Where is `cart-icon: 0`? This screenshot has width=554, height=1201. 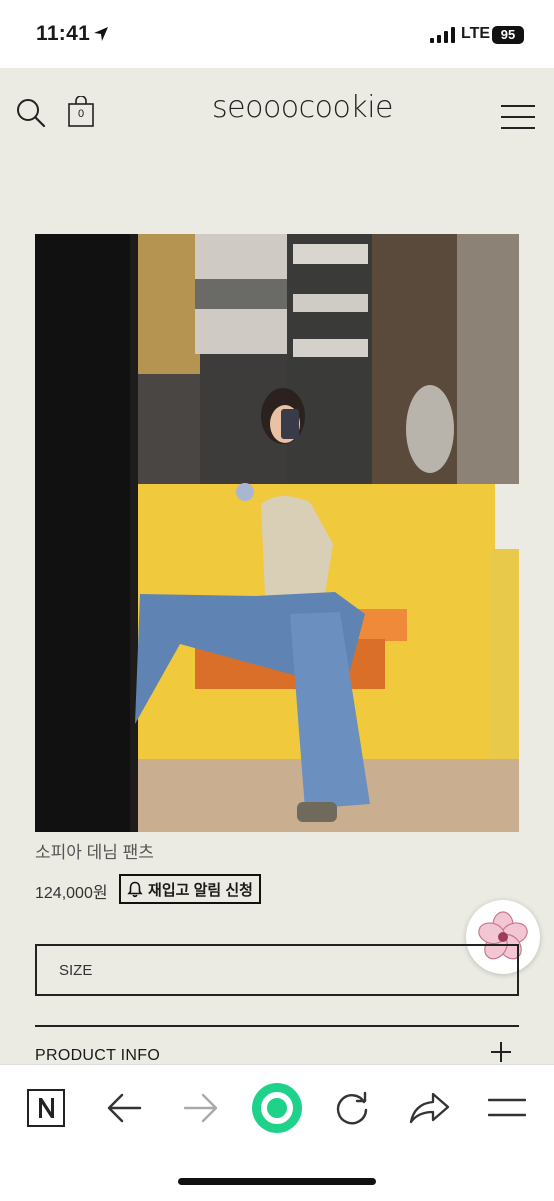 cart-icon: 0 is located at coordinates (83, 111).